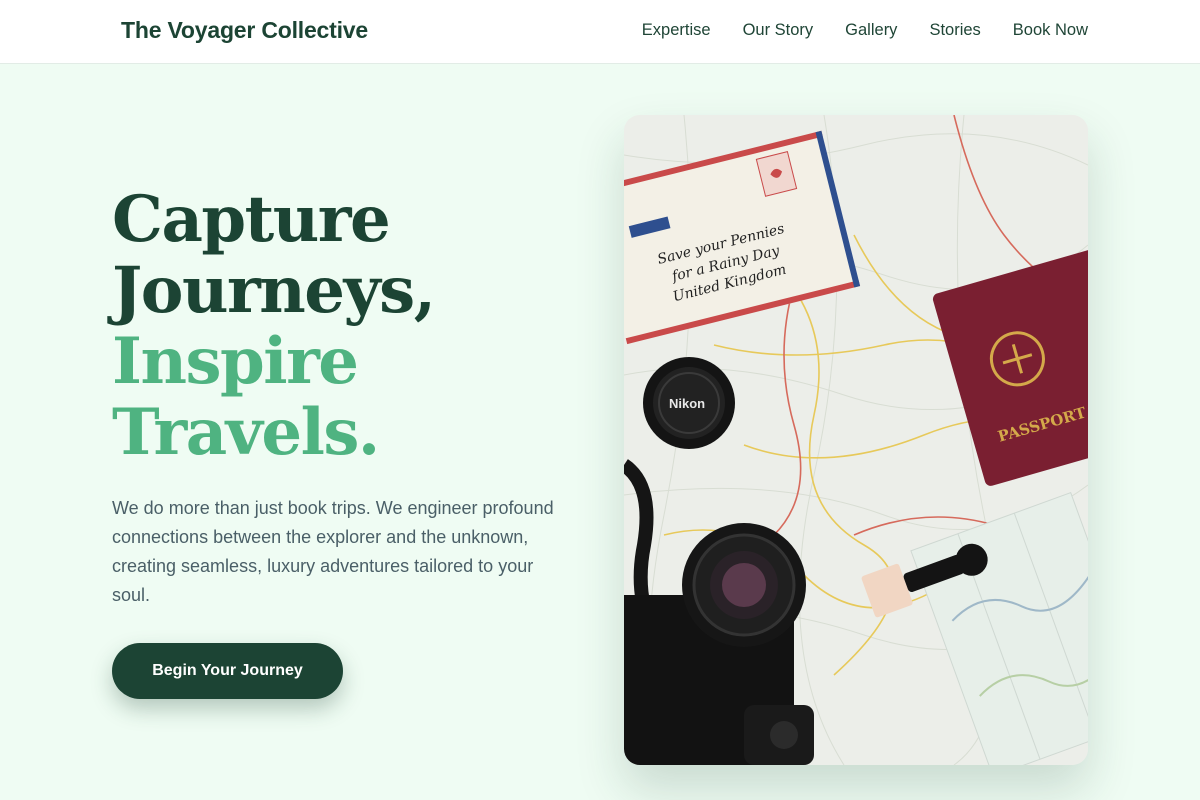 The width and height of the screenshot is (1200, 800). Describe the element at coordinates (676, 30) in the screenshot. I see `nav-link-expertise: Expertise` at that location.